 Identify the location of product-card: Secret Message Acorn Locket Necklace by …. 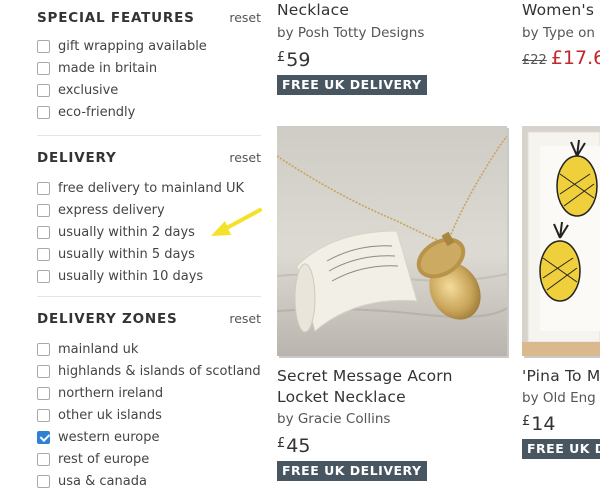
(365, 423).